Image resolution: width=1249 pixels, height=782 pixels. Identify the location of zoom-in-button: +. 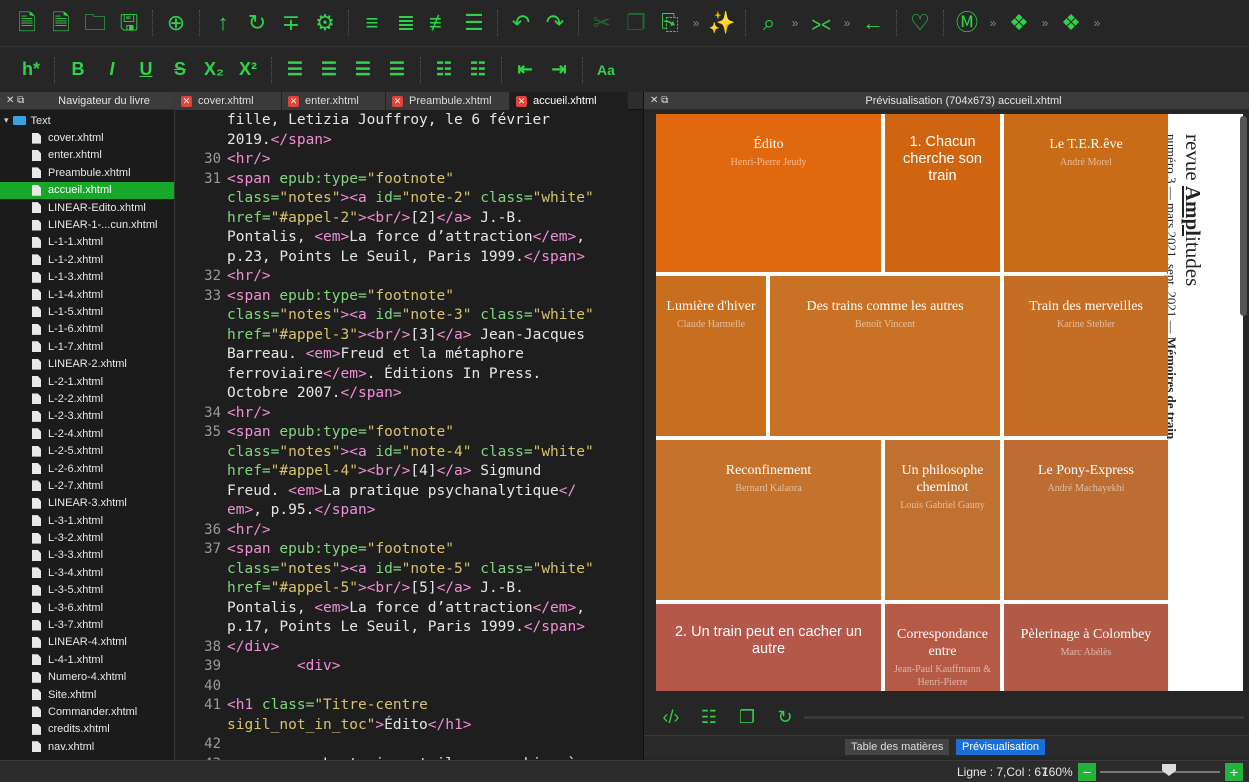
(1234, 772).